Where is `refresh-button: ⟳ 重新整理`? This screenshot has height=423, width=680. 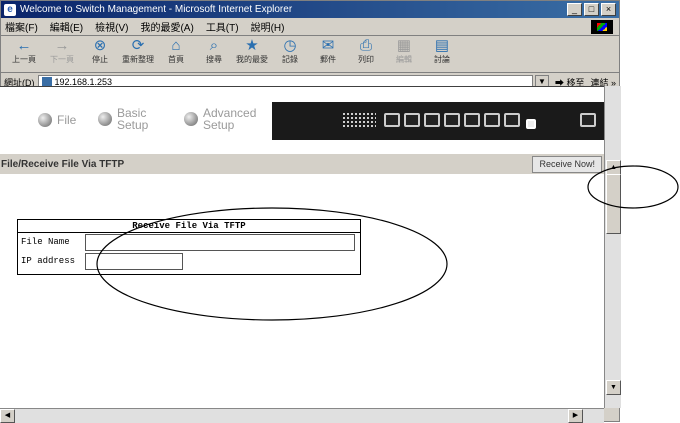
refresh-button: ⟳ 重新整理 is located at coordinates (138, 51).